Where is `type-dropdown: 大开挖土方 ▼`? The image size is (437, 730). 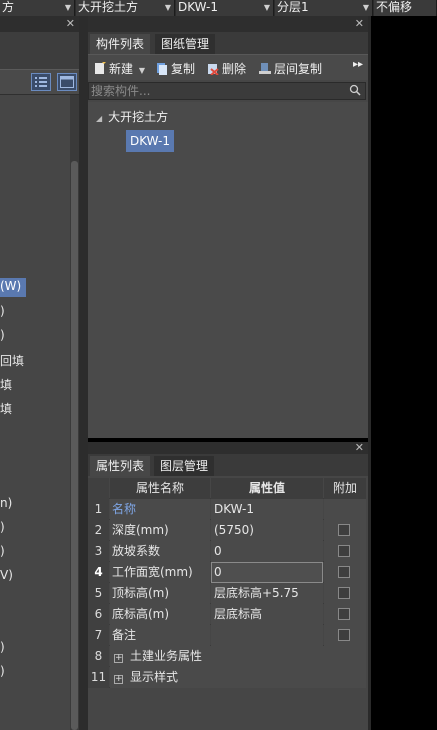 type-dropdown: 大开挖土方 ▼ is located at coordinates (125, 8).